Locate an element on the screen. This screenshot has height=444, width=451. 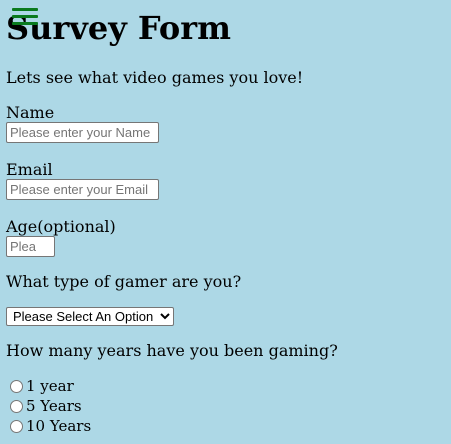
years-gaming-question: How many years have you been gaming? is located at coordinates (172, 350).